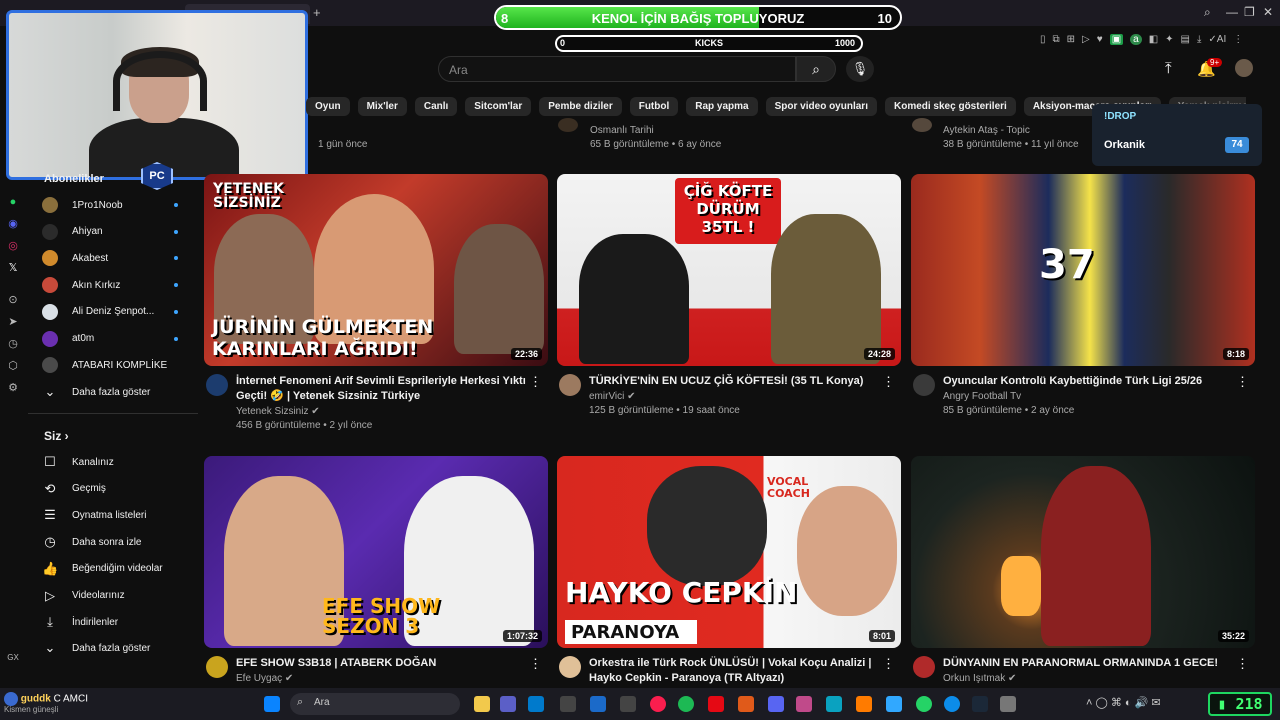 This screenshot has height=720, width=1280. I want to click on x-icon: 𝕏, so click(13, 268).